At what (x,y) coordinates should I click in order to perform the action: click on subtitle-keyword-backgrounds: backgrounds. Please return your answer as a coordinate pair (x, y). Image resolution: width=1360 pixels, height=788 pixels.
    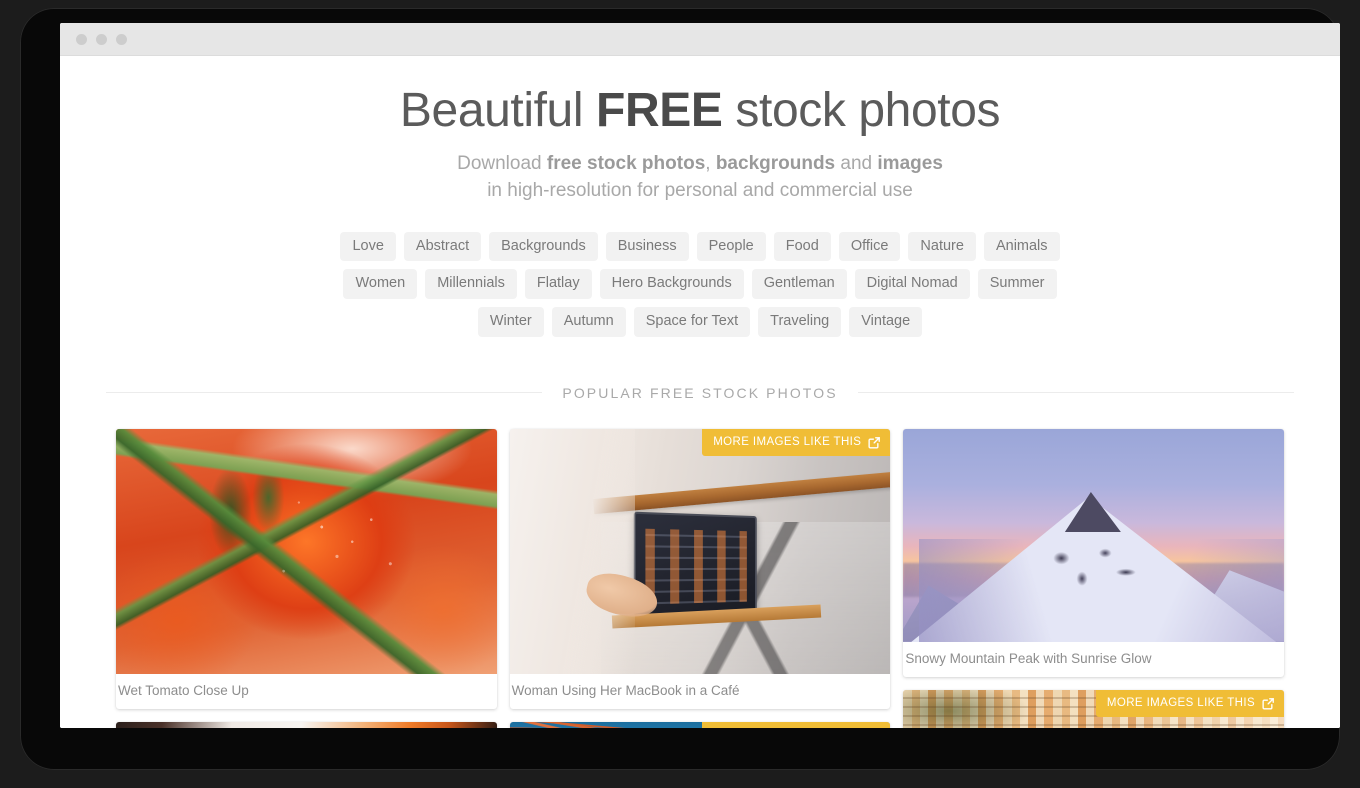
    Looking at the image, I should click on (775, 163).